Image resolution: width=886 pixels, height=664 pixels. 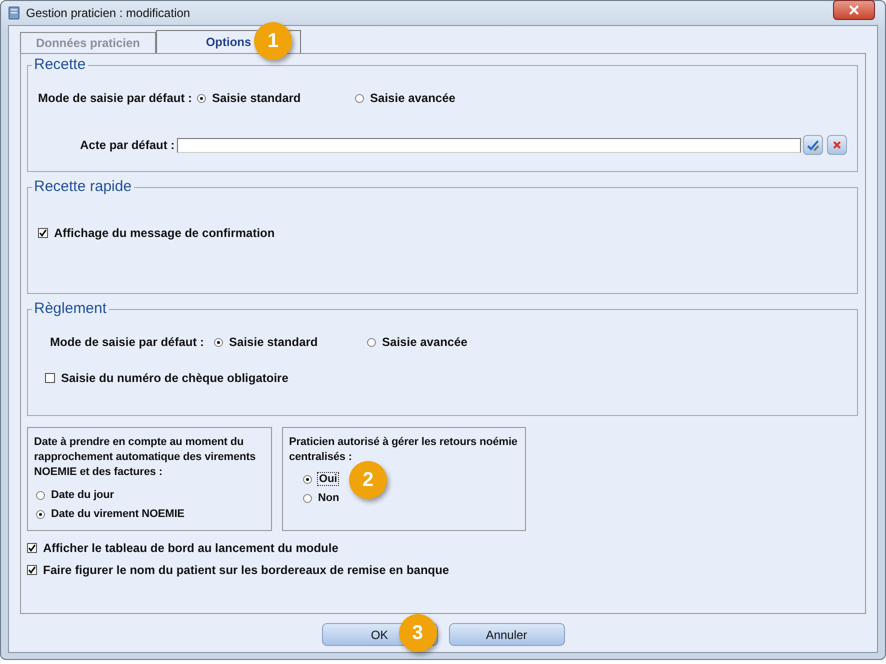 I want to click on radio-label: Date du virement NOEMIE, so click(x=117, y=514).